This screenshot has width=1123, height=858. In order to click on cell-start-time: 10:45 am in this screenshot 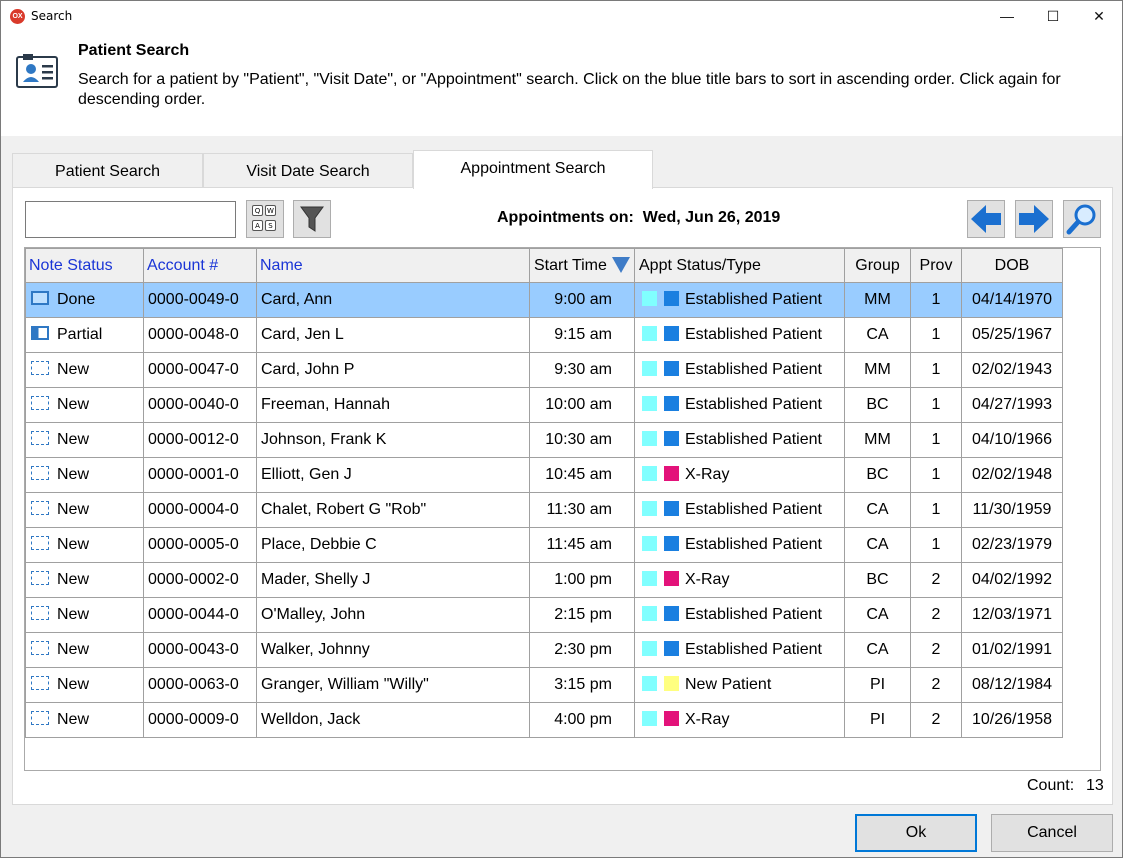, I will do `click(582, 475)`.